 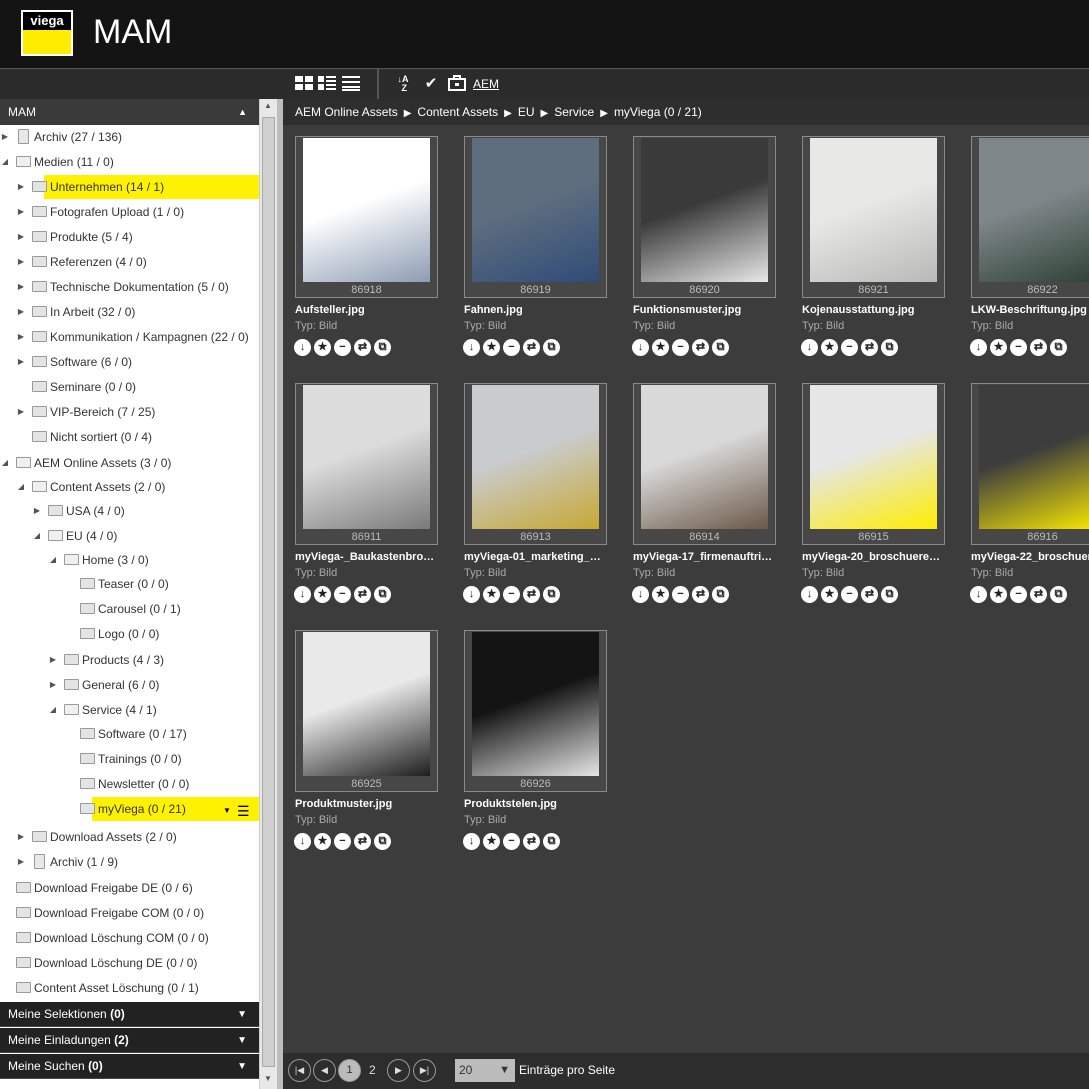 I want to click on tree-node: ▶ Unternehmen (14 / 1), so click(x=138, y=187).